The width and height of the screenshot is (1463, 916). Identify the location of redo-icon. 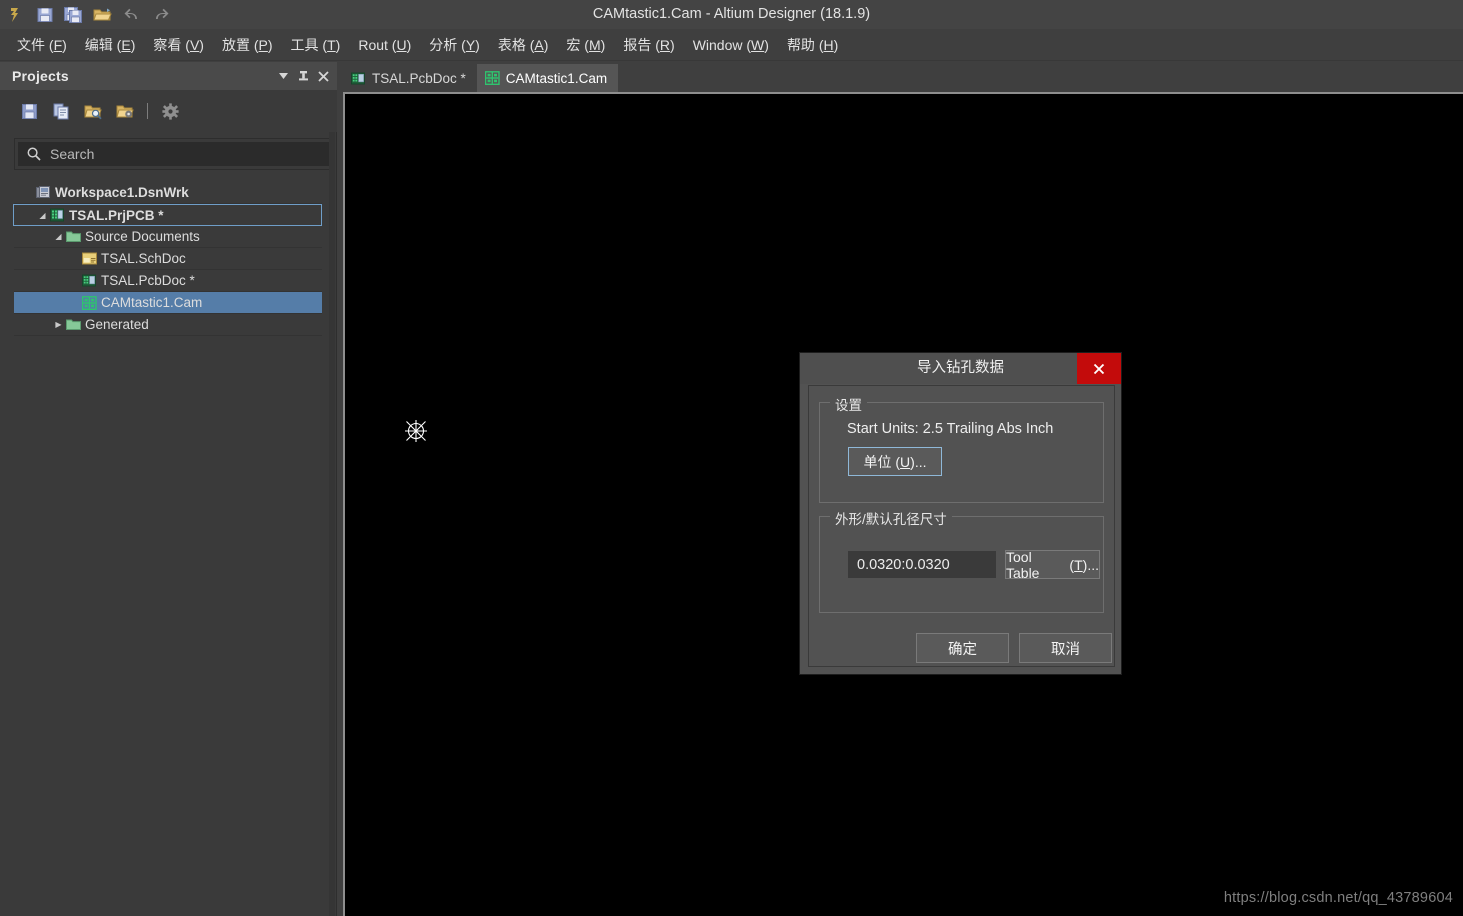
(160, 14).